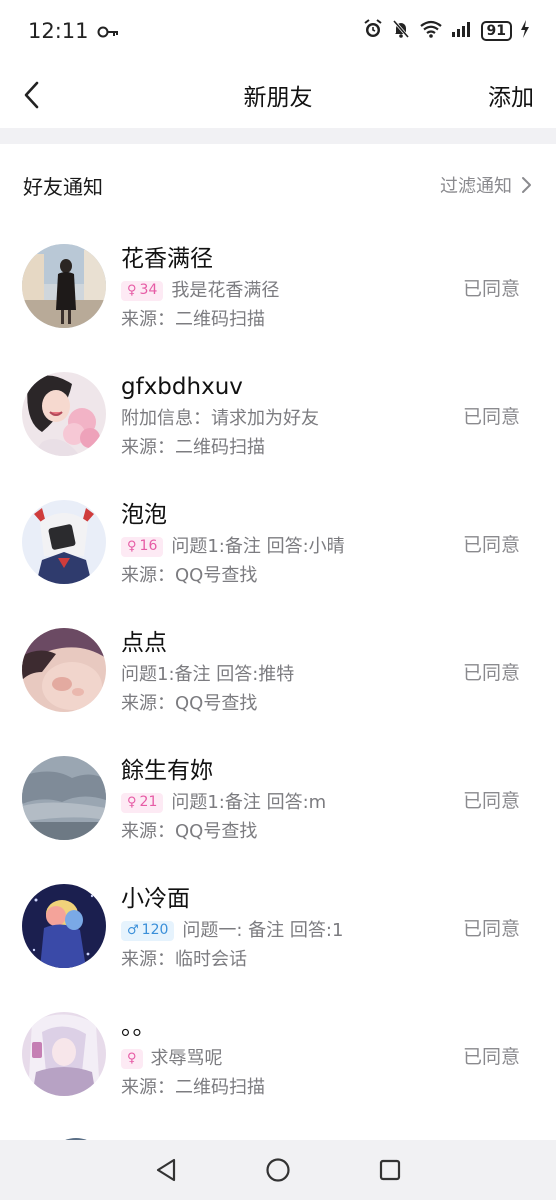  I want to click on chevron-right-icon, so click(526, 185).